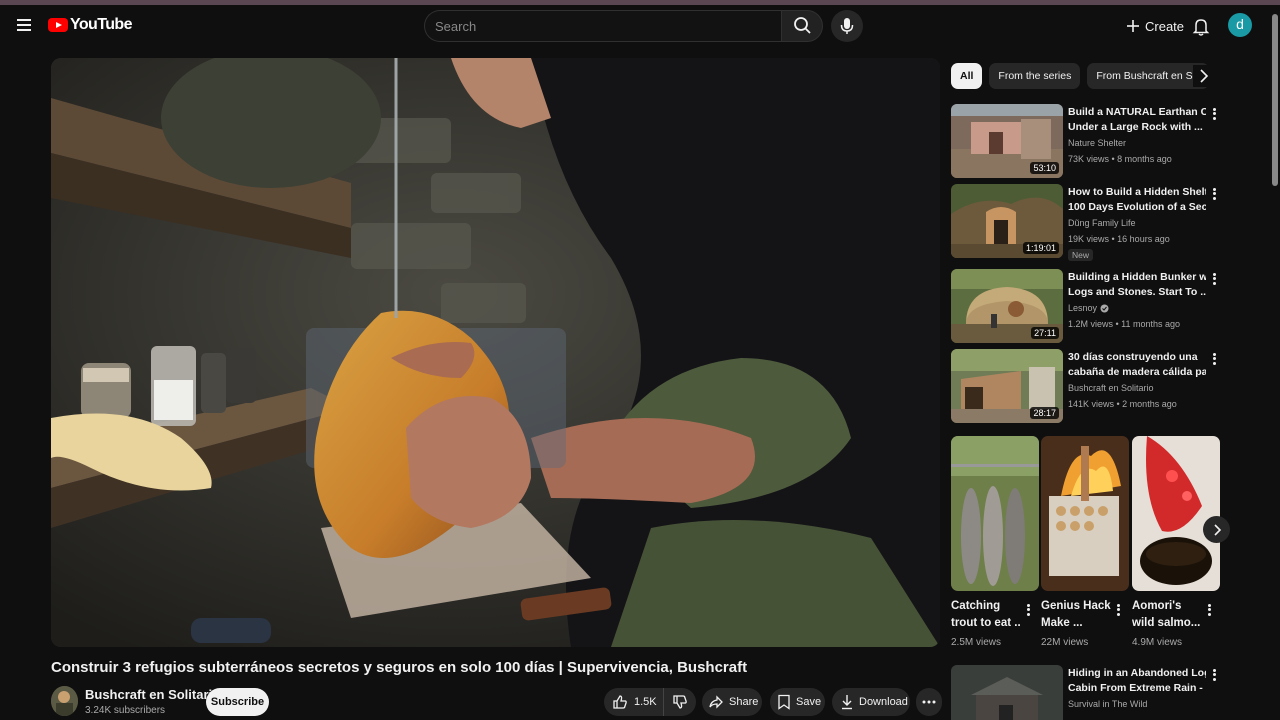 The image size is (1280, 720). What do you see at coordinates (809, 702) in the screenshot?
I see `save-label: Save` at bounding box center [809, 702].